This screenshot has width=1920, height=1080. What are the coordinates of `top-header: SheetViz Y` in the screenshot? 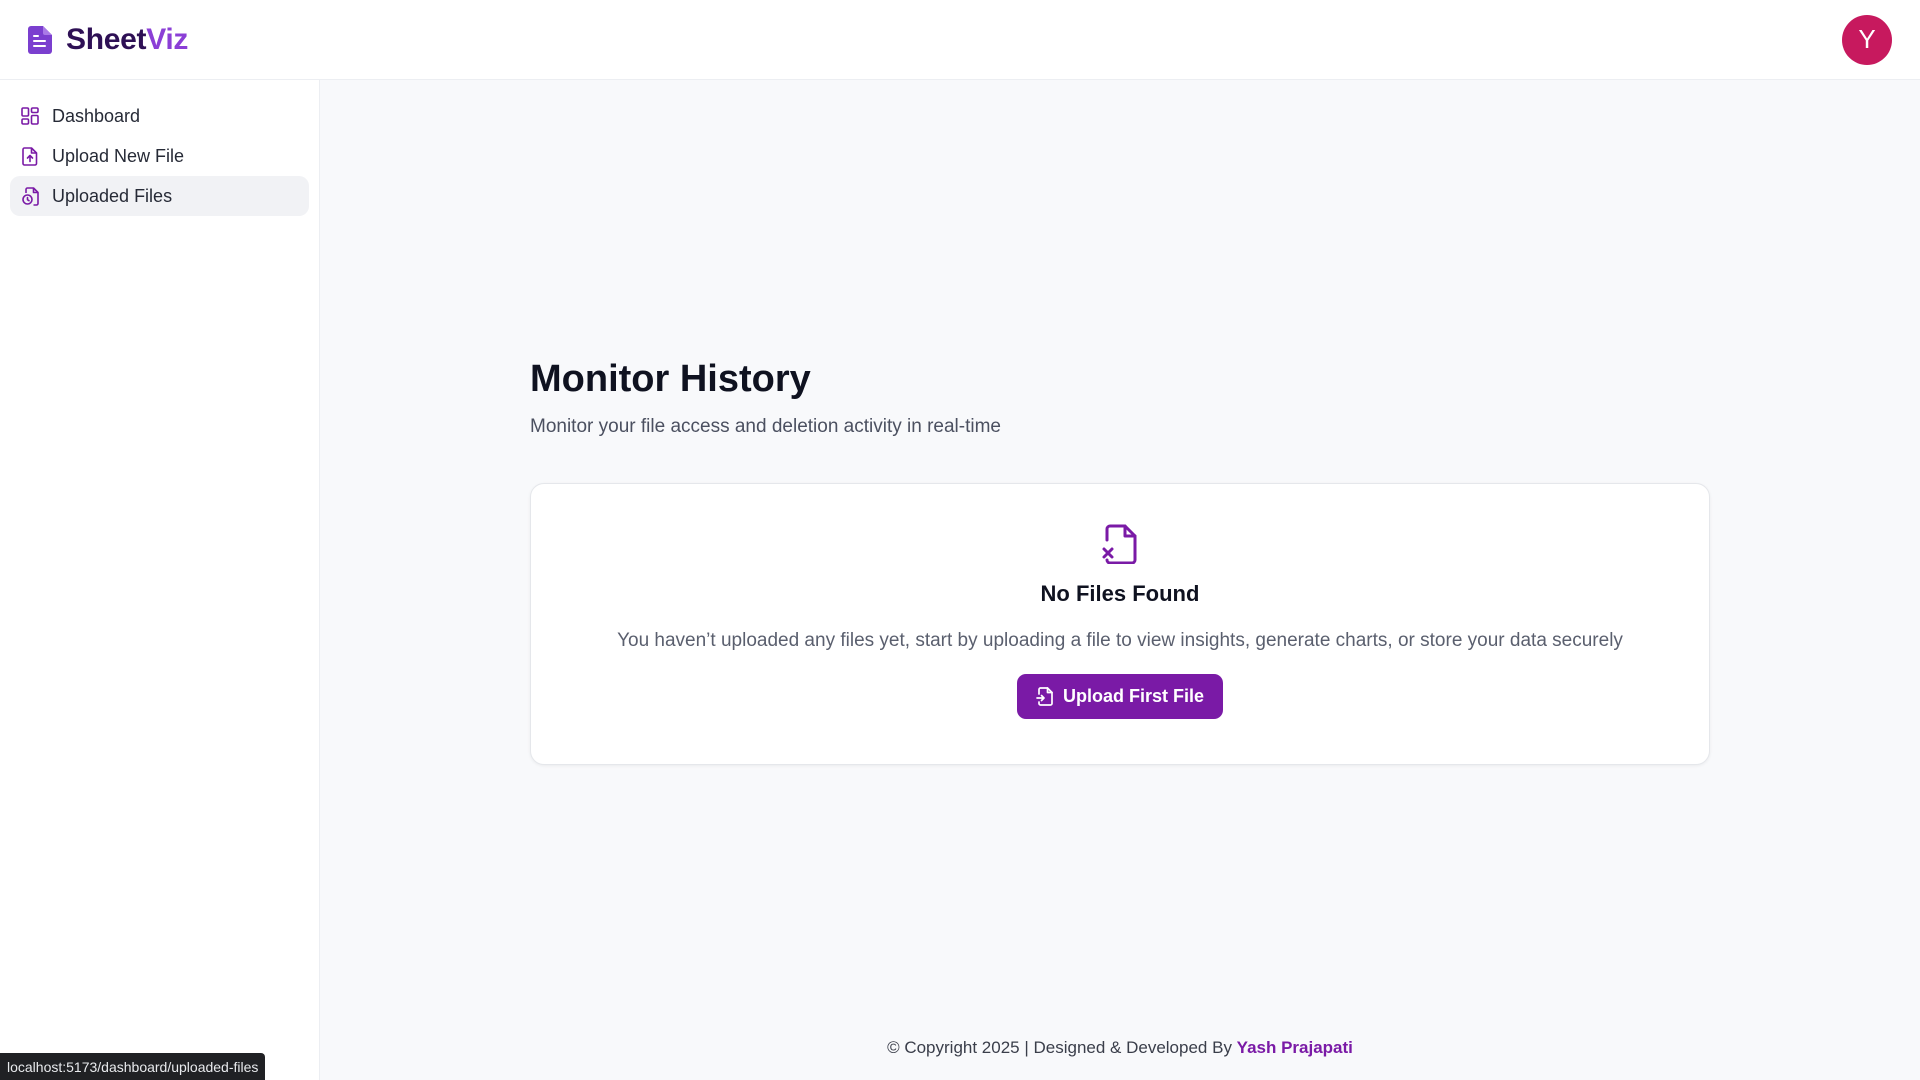 It's located at (960, 40).